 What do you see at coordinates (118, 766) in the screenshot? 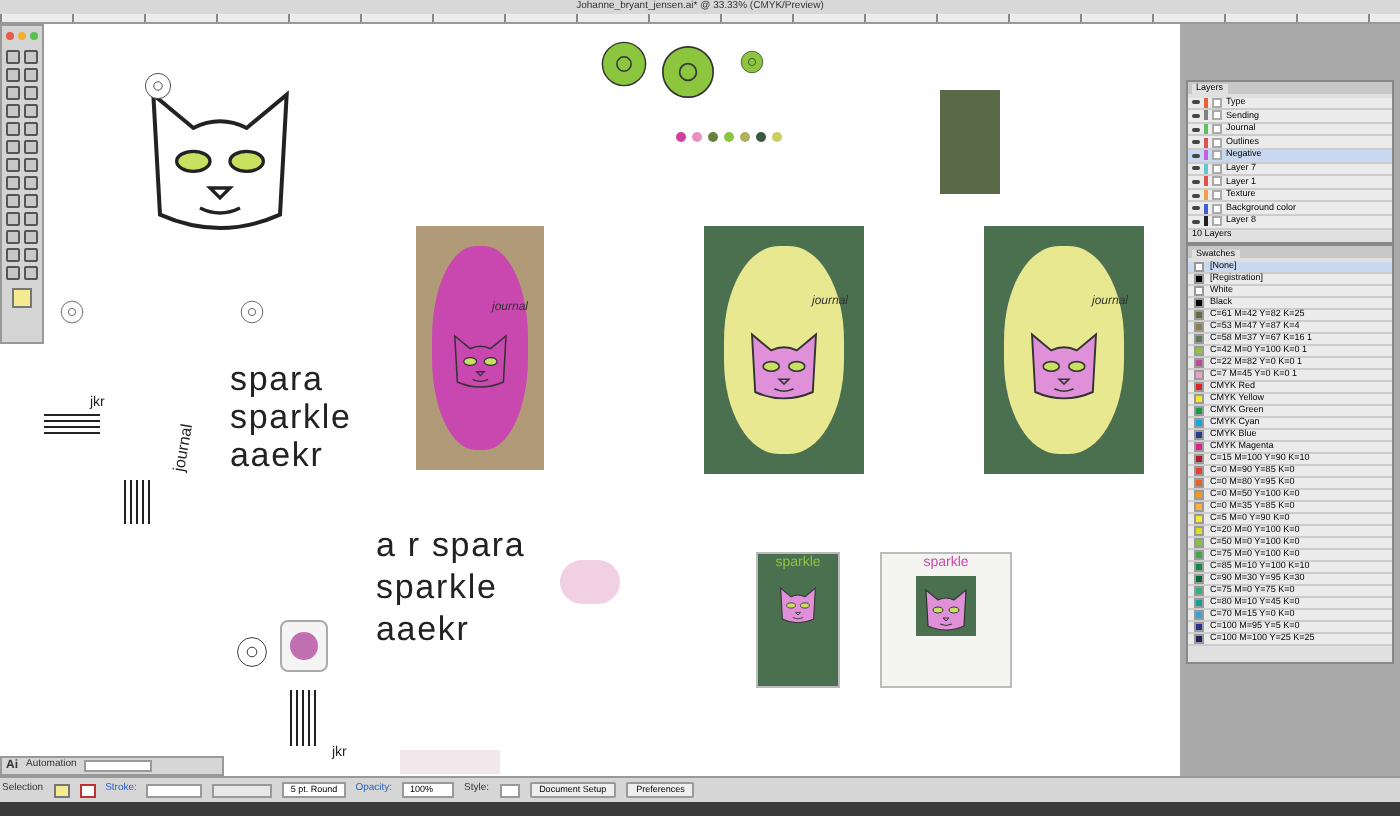
I see `search-field` at bounding box center [118, 766].